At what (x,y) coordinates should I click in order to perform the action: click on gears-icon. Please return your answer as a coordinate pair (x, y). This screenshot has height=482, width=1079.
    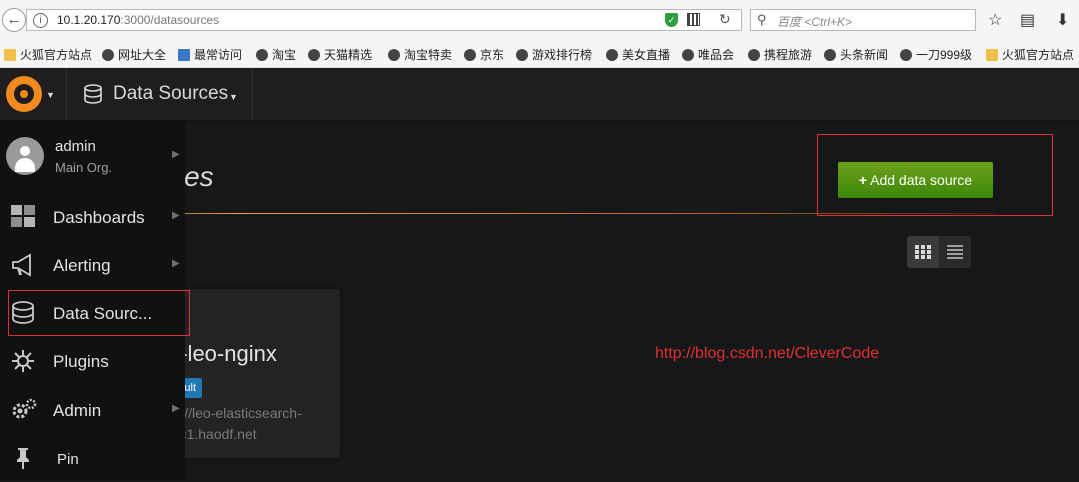
    Looking at the image, I should click on (24, 408).